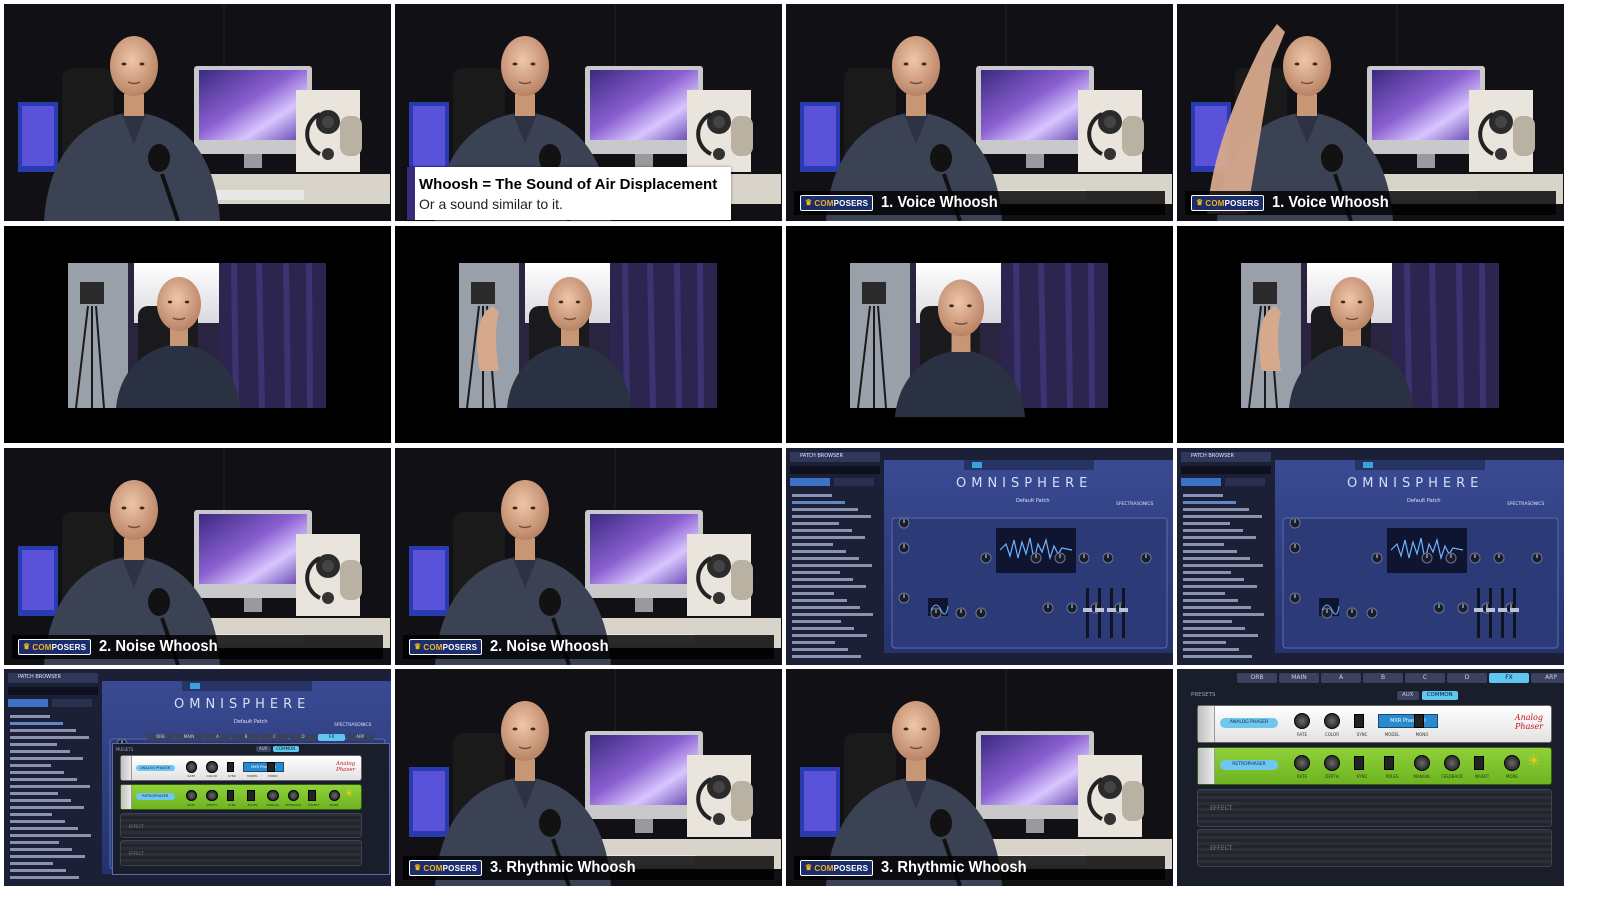 The image size is (1600, 906). Describe the element at coordinates (1370, 203) in the screenshot. I see `lower-third-caption: ♛ COMPOSERS 1. Voice Whoosh` at that location.